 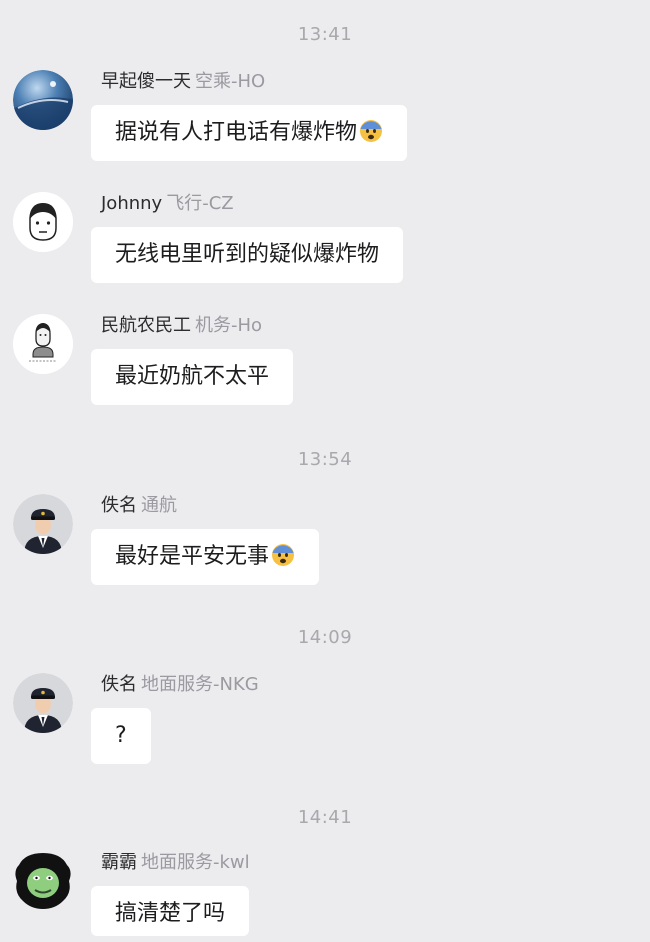 I want to click on sender-name: Johnny, so click(x=131, y=203).